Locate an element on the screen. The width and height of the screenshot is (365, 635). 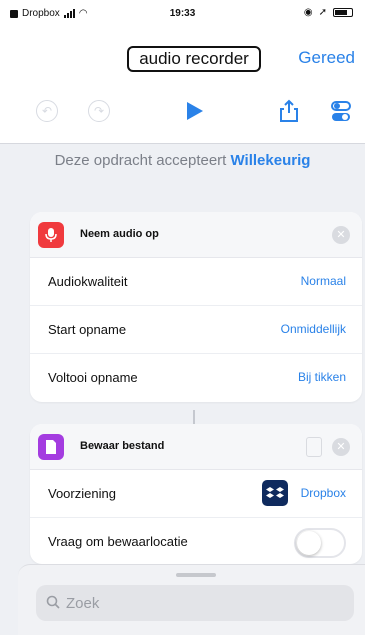
row-label: Vraag om bewaarlocatie is located at coordinates (118, 541).